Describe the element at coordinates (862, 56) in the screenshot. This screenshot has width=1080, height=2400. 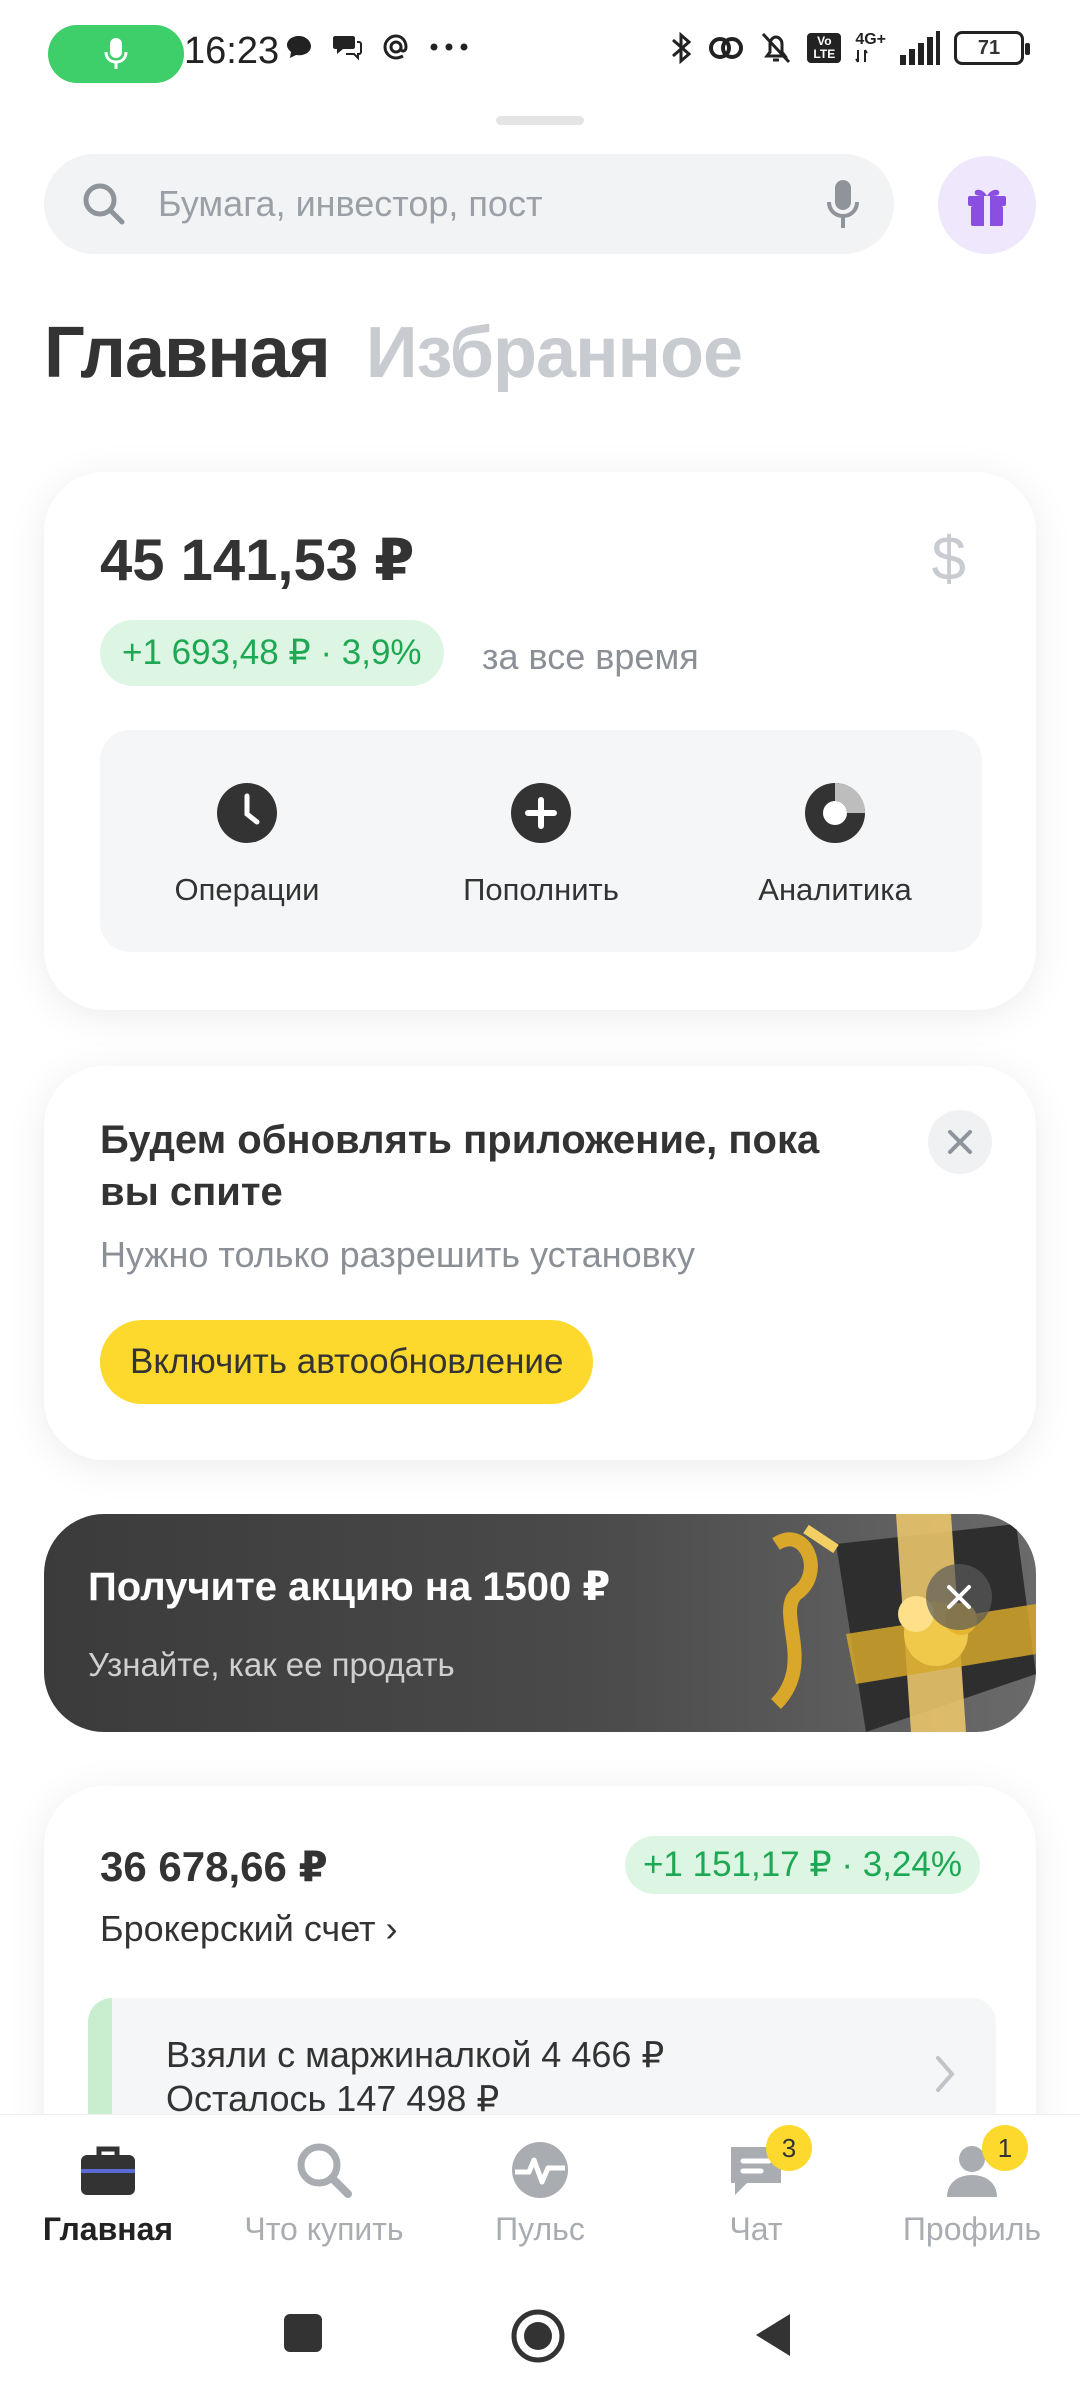
I see `arrows-updown-icon` at that location.